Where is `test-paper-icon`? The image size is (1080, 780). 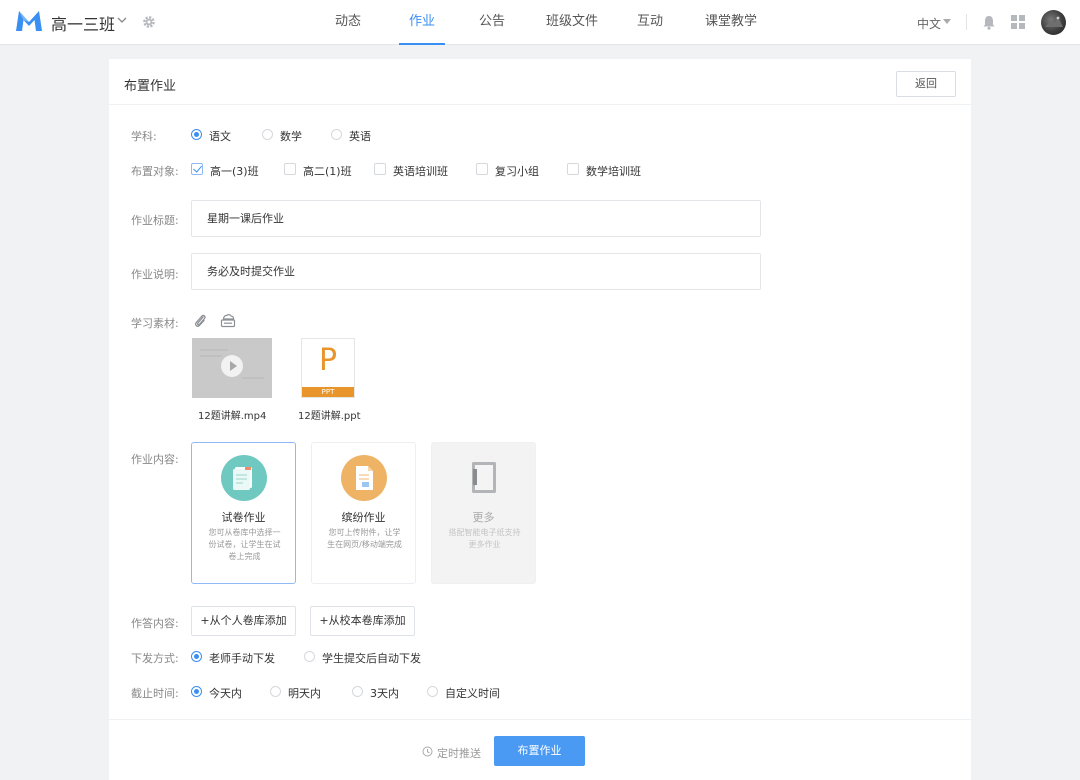 test-paper-icon is located at coordinates (244, 478).